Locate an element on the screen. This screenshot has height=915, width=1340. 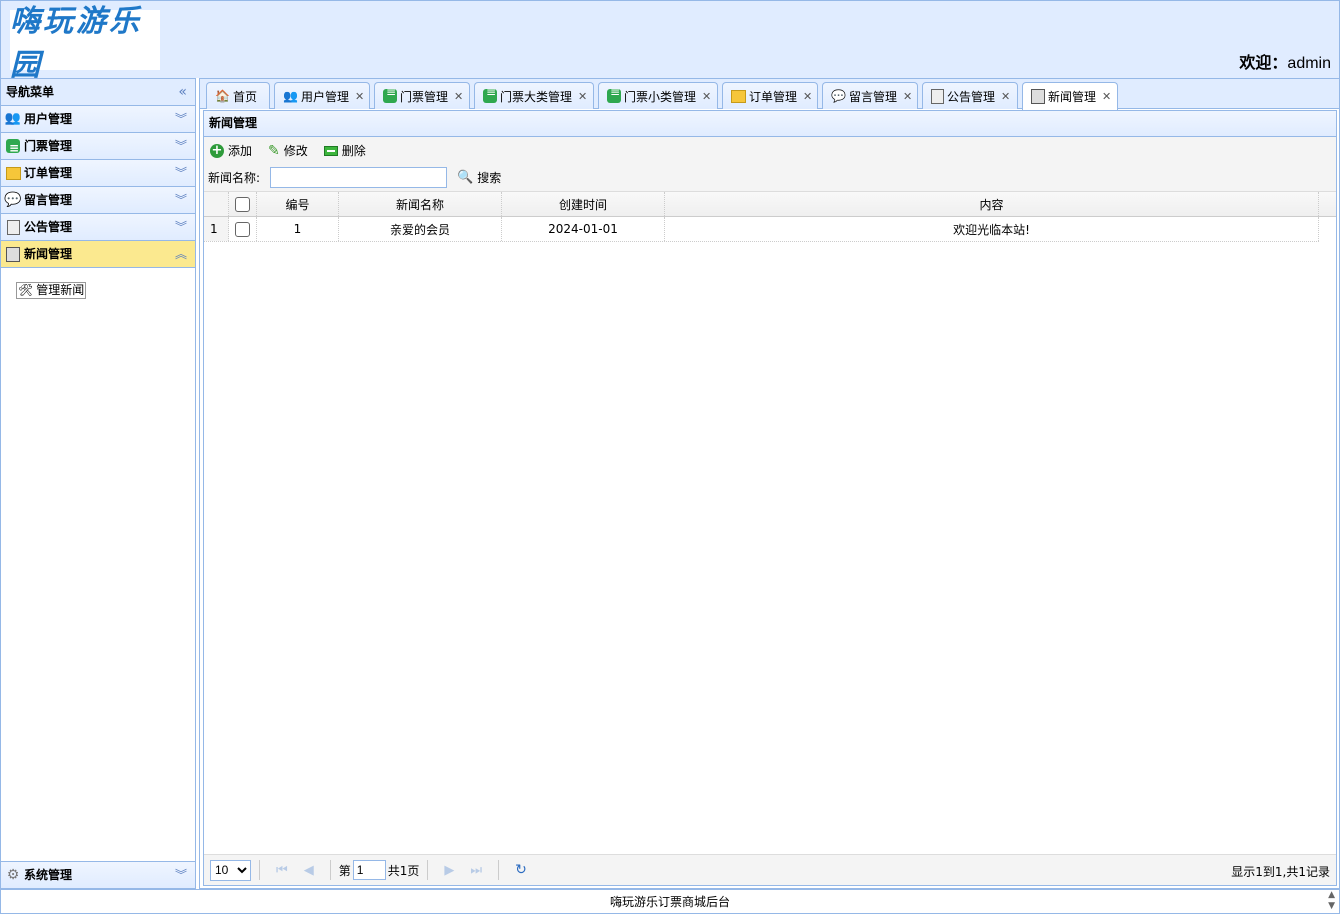
sidebar-item-orders: 订单管理 ︾ is located at coordinates (98, 173).